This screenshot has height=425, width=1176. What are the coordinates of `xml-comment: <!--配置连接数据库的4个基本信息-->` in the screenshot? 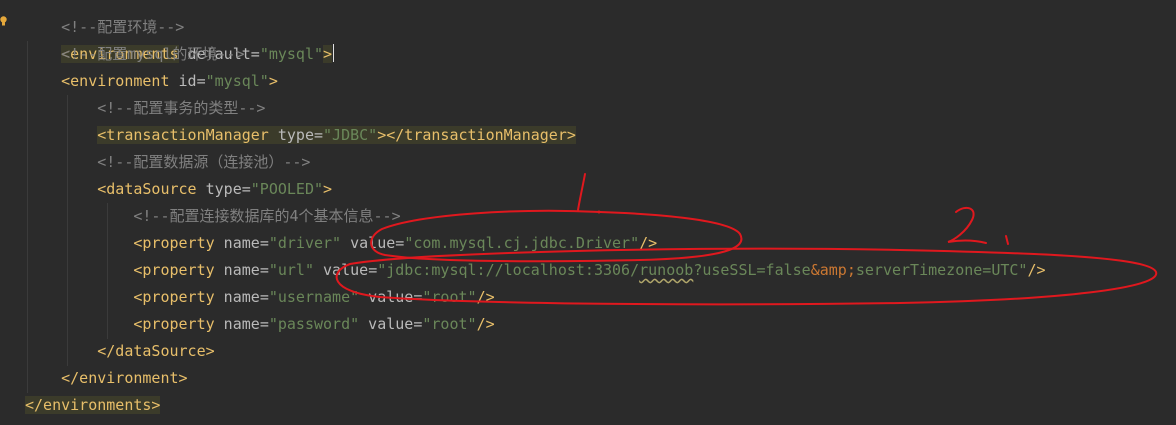 It's located at (267, 216).